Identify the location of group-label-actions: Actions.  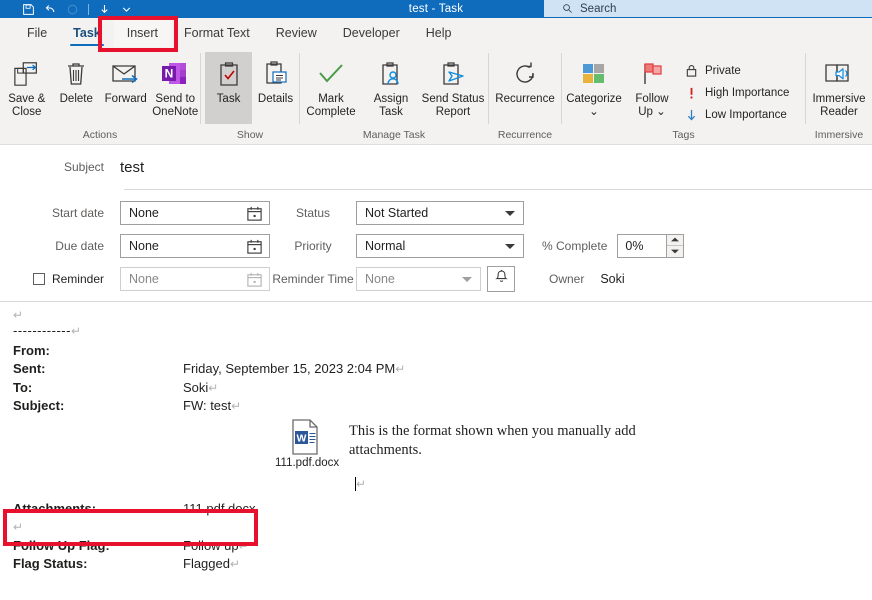
(100, 135).